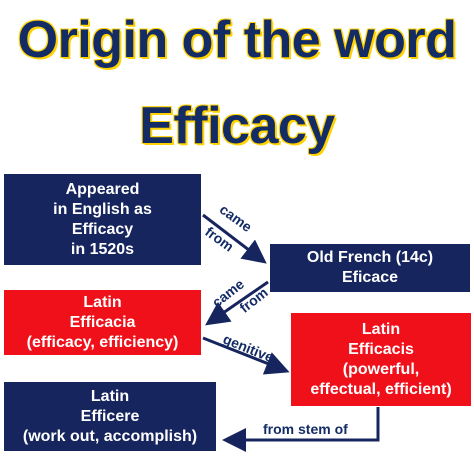  I want to click on box-appeared-in-english: Appeared in English as Efficacy in 1520s, so click(102, 219).